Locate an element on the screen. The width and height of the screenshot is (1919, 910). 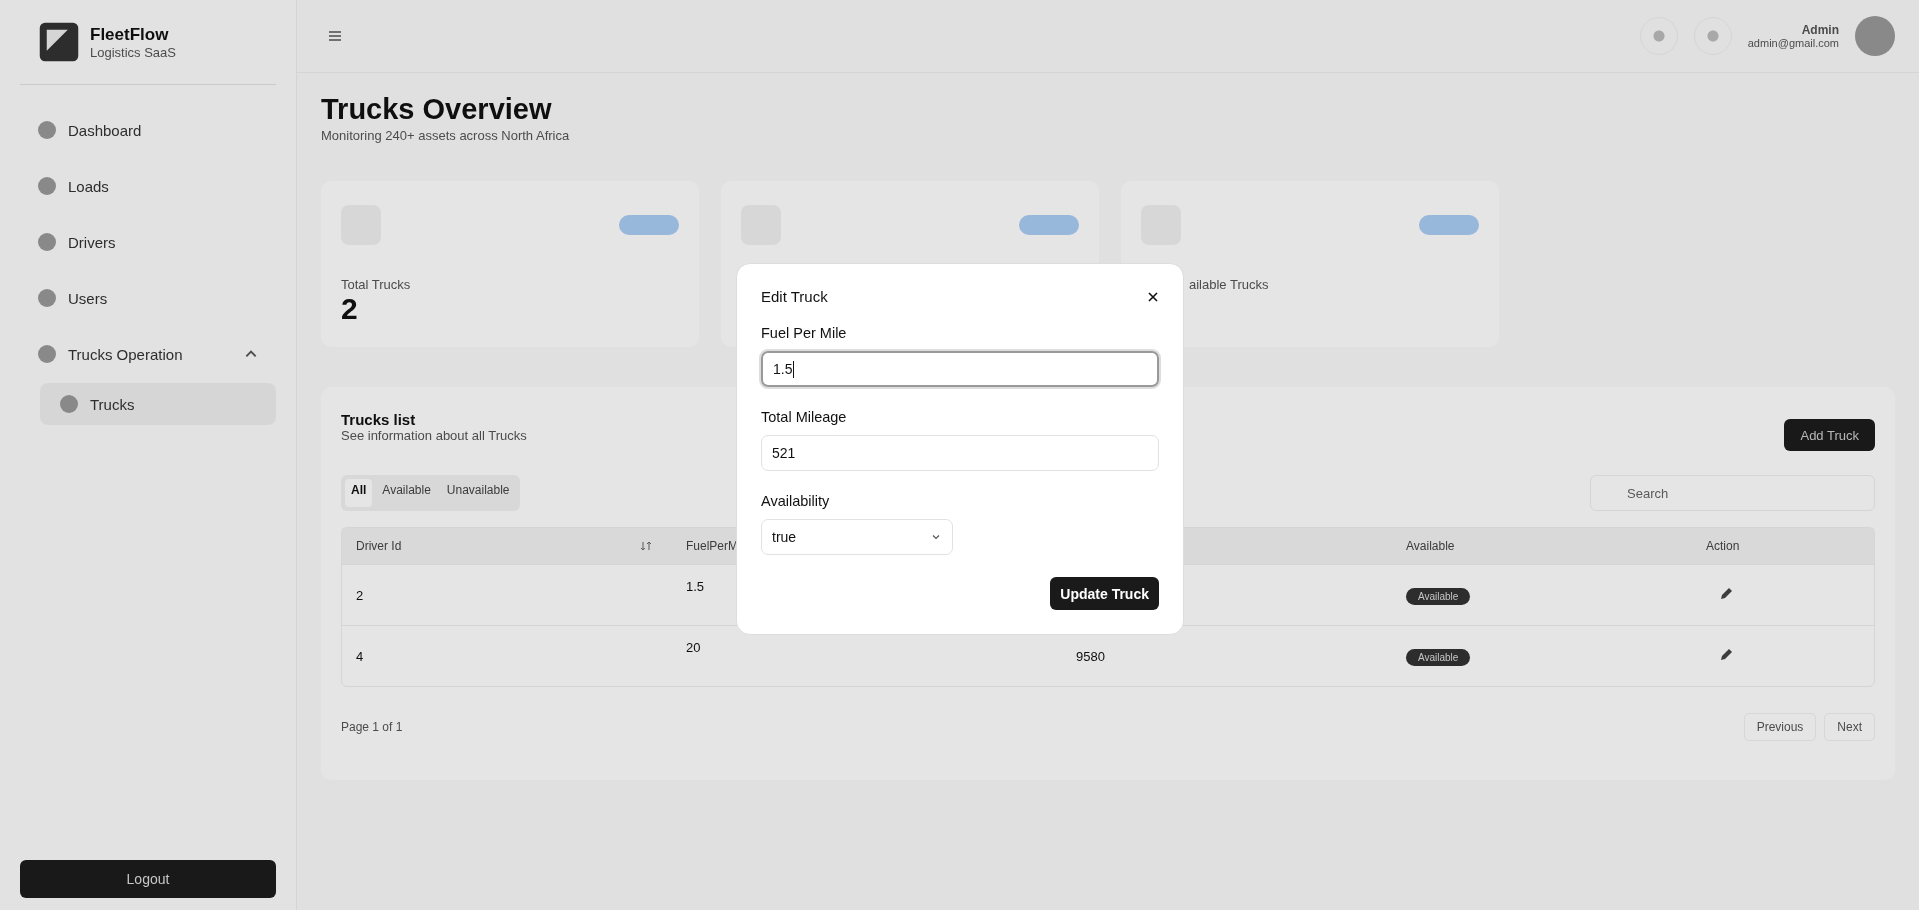
sidebar-item: Loads is located at coordinates (148, 186).